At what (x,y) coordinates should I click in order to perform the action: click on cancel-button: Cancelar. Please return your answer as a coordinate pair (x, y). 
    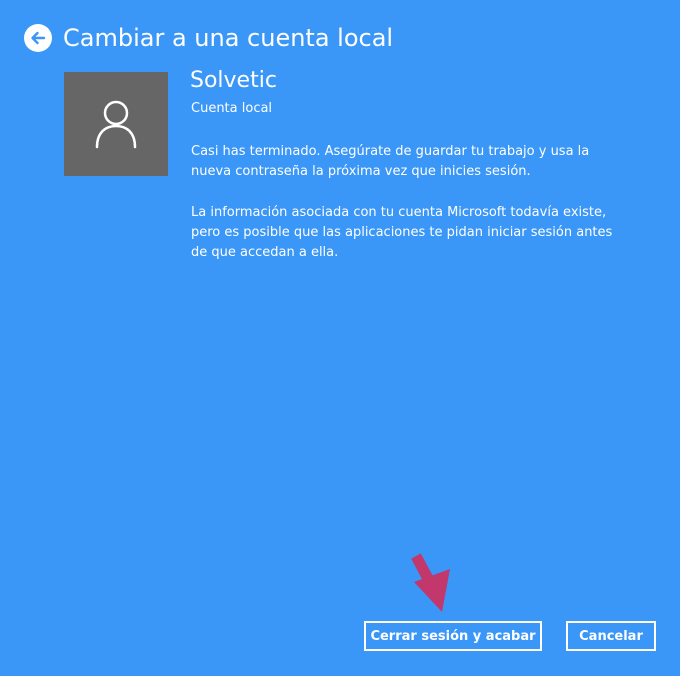
    Looking at the image, I should click on (611, 636).